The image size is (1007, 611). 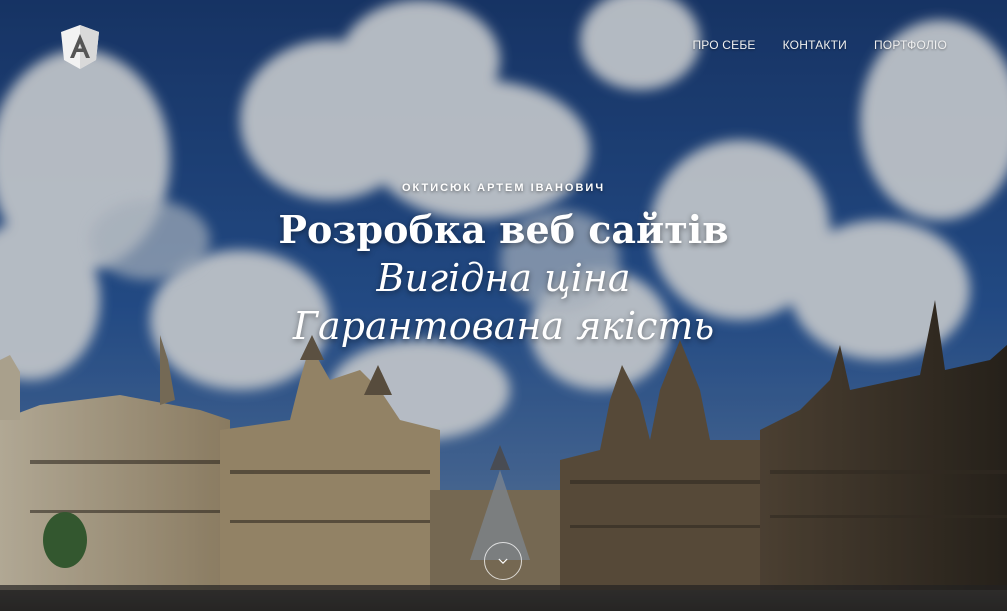 I want to click on nav-link-contacts: КОНТАКТИ, so click(x=815, y=45).